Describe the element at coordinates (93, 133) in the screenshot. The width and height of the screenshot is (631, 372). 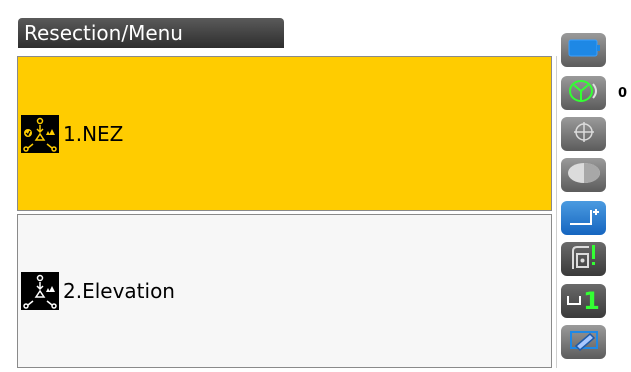
I see `menu-item-label: 1.NEZ` at that location.